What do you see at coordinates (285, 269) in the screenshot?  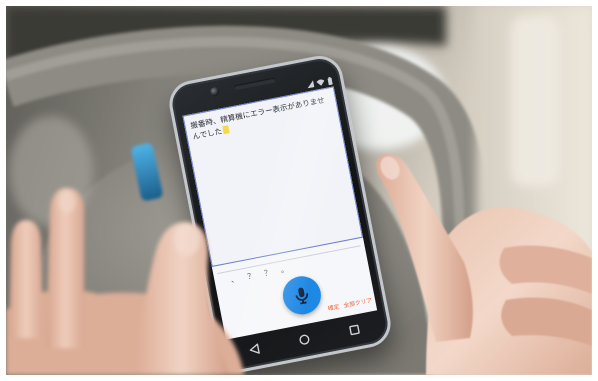 I see `punctuation-key: 。` at bounding box center [285, 269].